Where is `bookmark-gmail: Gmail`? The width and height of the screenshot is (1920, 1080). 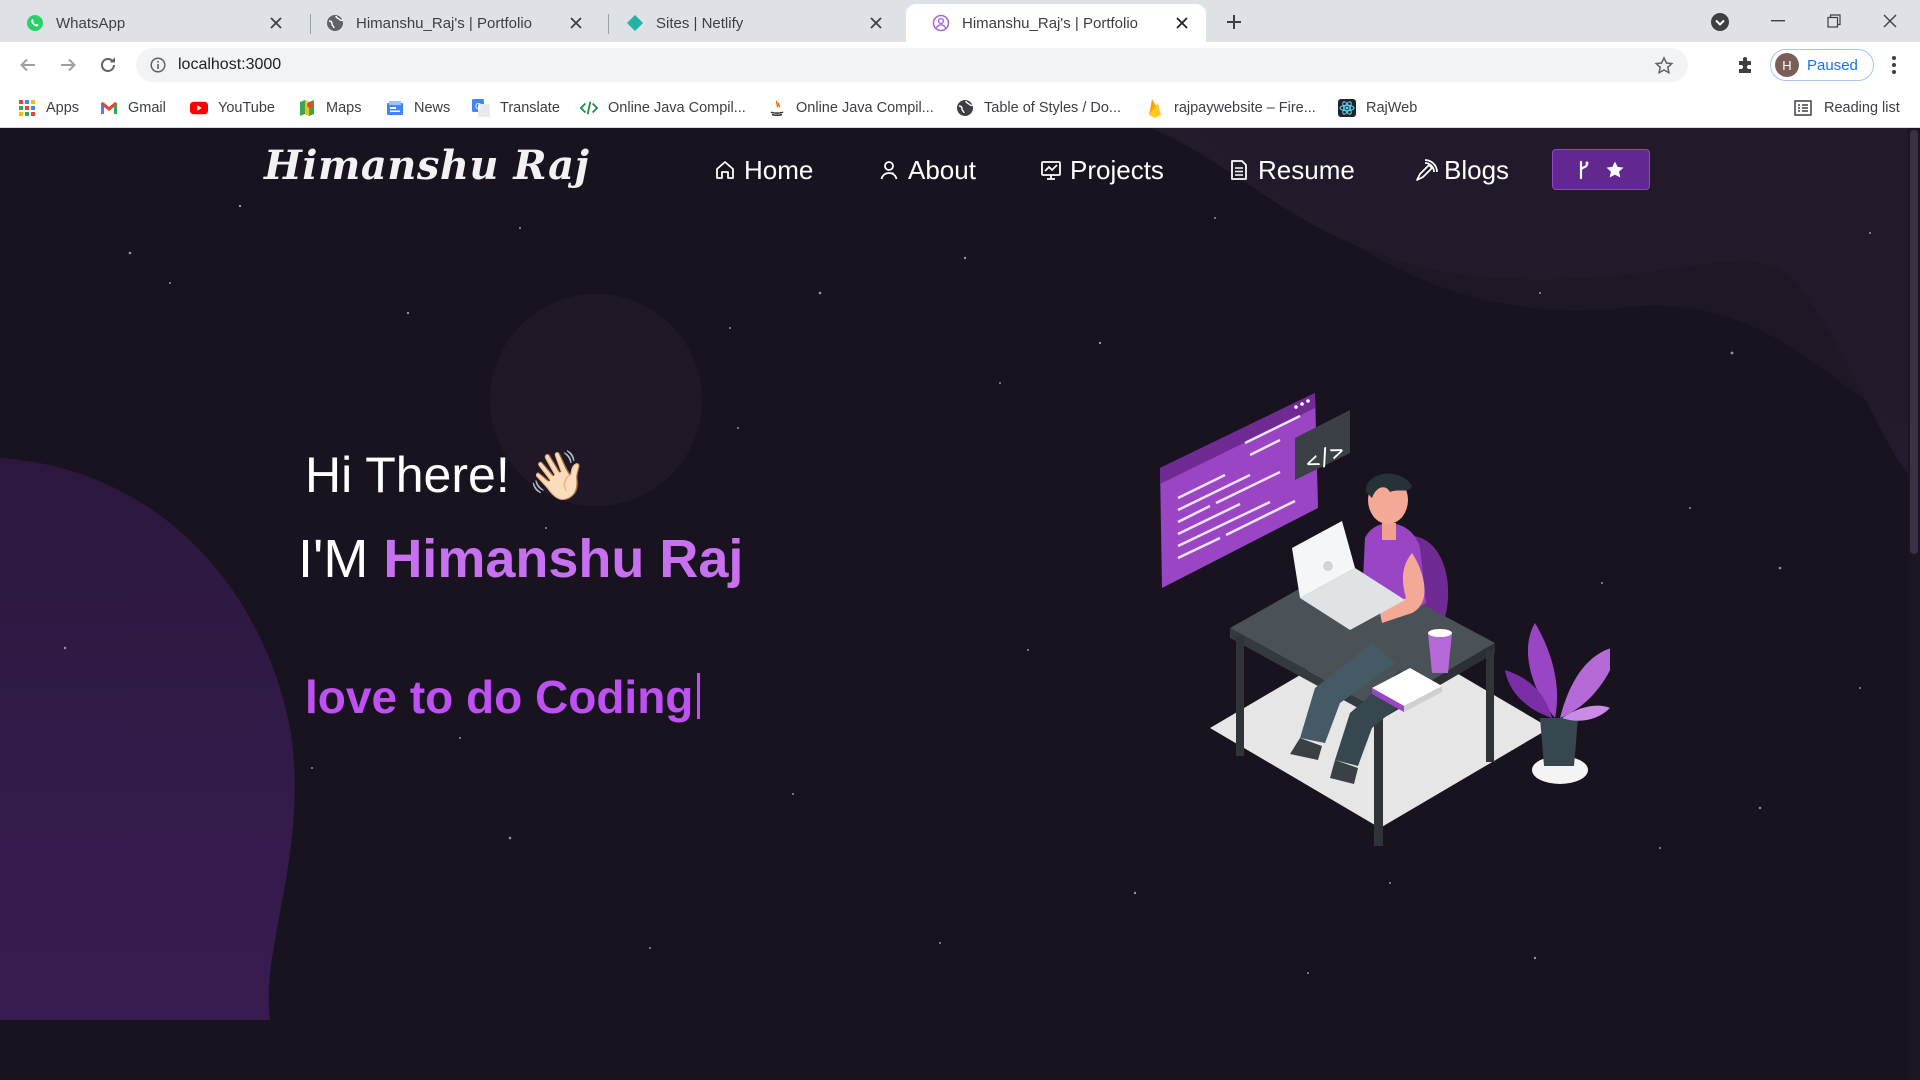
bookmark-gmail: Gmail is located at coordinates (133, 108).